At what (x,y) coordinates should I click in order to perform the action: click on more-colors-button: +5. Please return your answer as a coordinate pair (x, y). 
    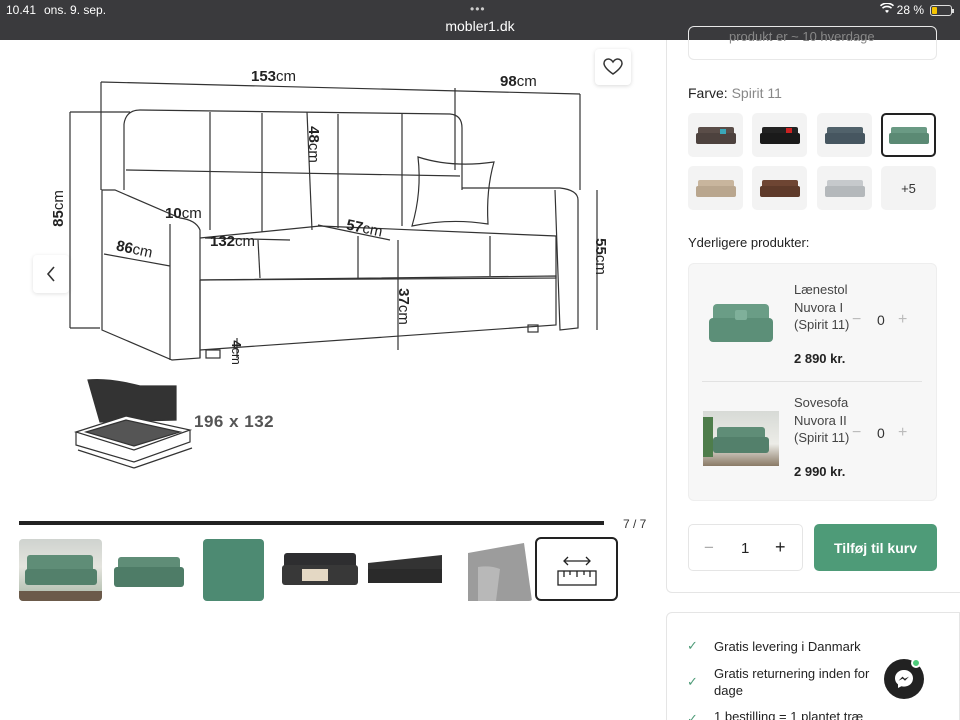
    Looking at the image, I should click on (908, 188).